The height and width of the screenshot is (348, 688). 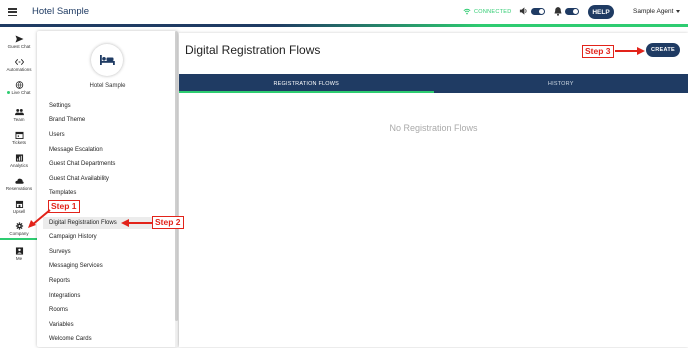 What do you see at coordinates (176, 189) in the screenshot?
I see `panel-scrollbar` at bounding box center [176, 189].